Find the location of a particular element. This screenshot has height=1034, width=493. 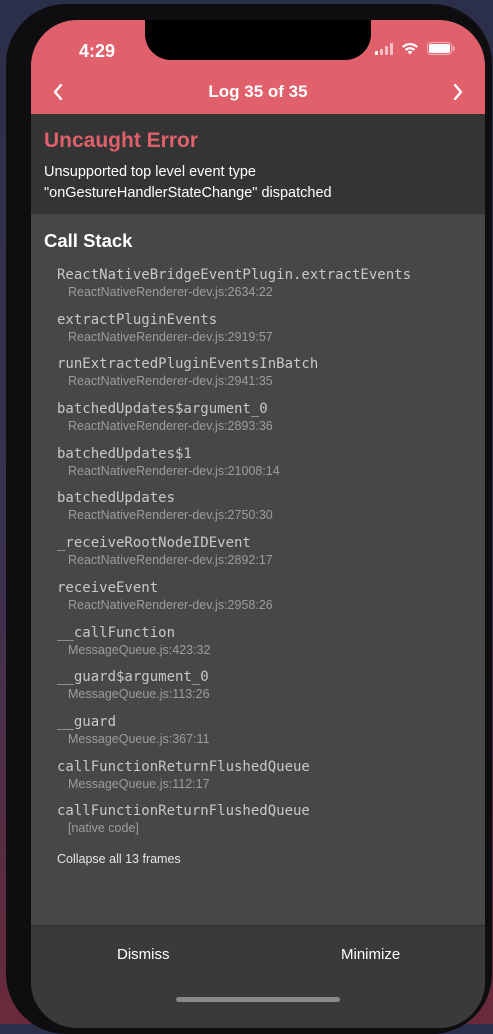

frame-function: receiveEvent is located at coordinates (108, 587).